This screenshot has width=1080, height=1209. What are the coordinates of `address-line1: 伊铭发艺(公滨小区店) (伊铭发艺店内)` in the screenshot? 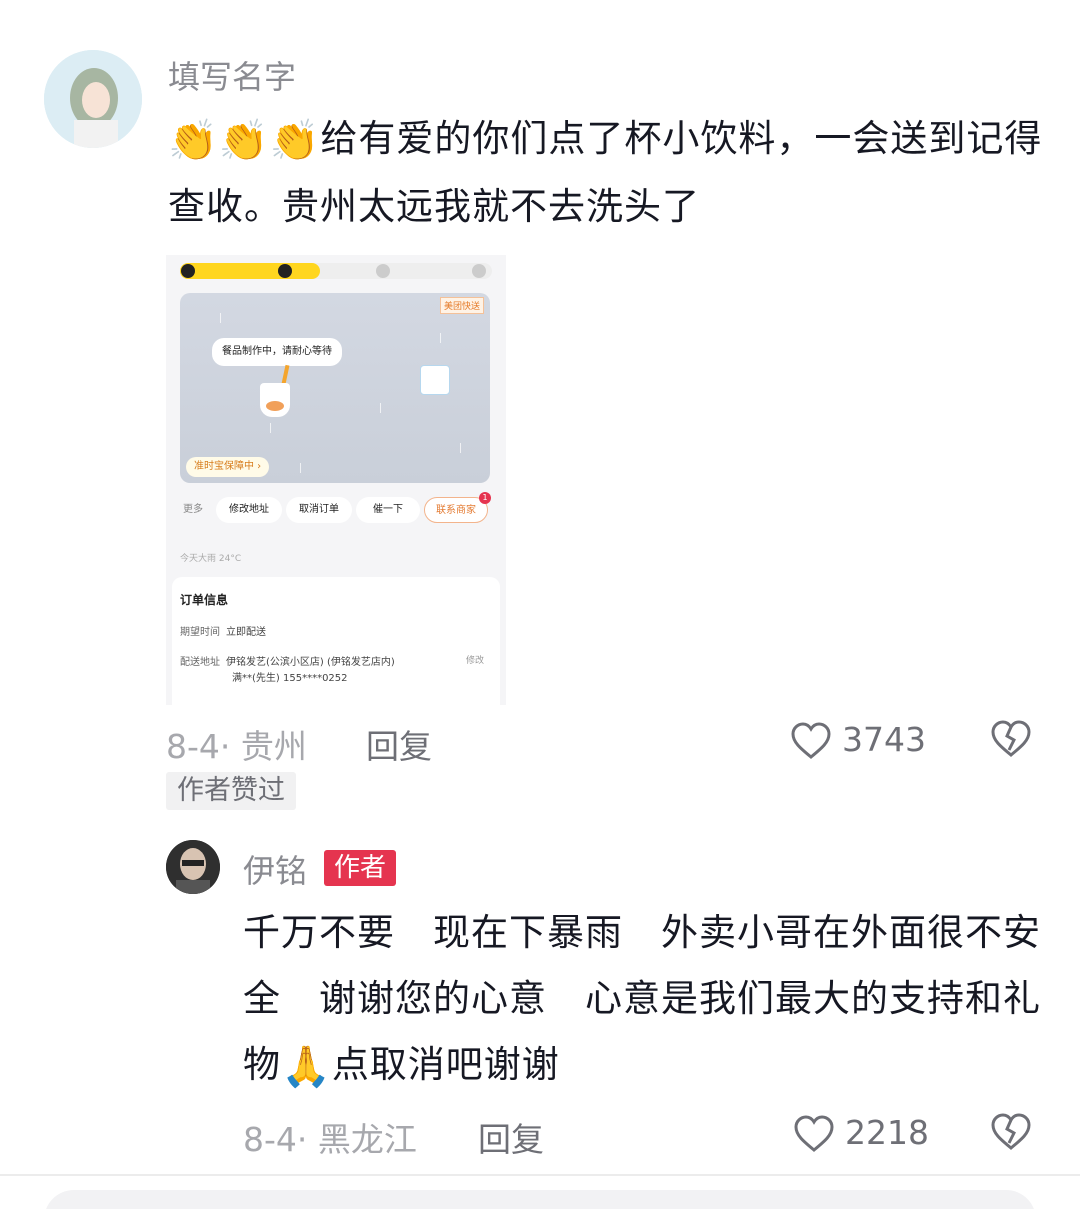 It's located at (310, 662).